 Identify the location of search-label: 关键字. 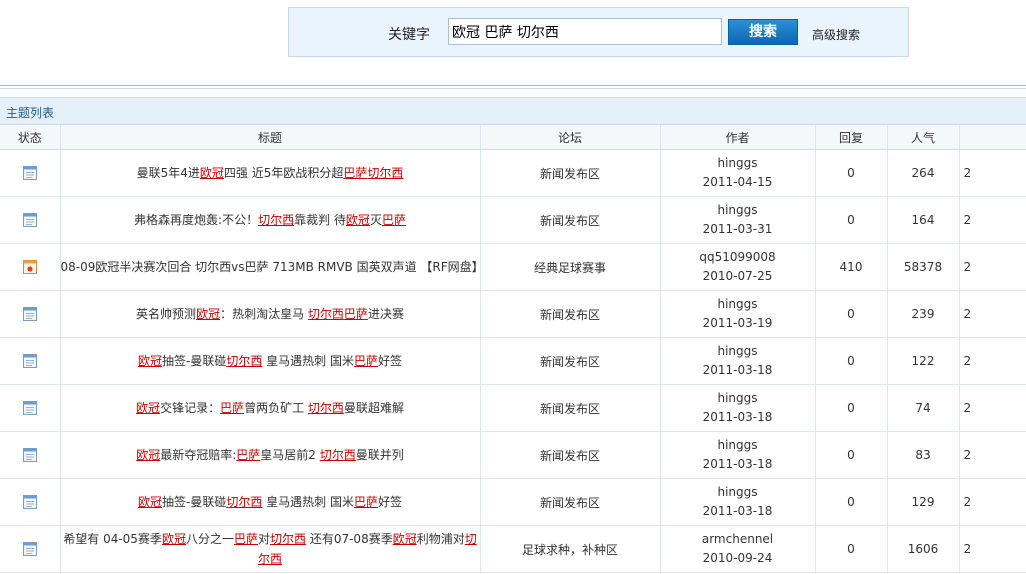
(409, 35).